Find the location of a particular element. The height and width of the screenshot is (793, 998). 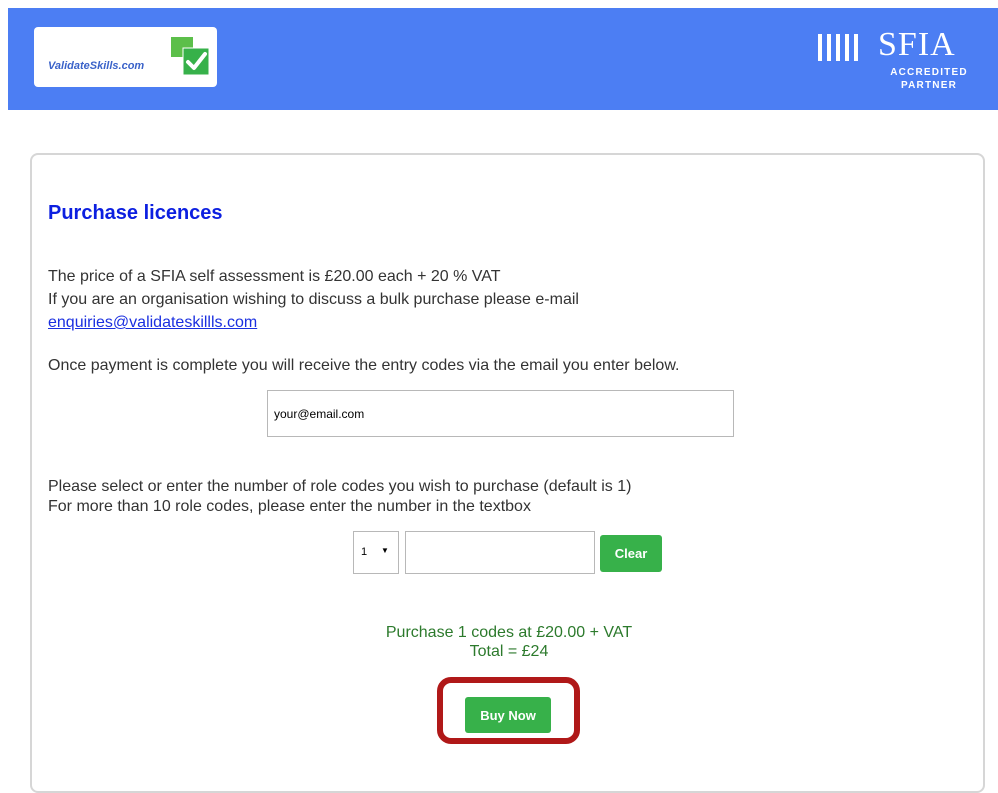

summary-total-line: Total = £24 is located at coordinates (509, 651).